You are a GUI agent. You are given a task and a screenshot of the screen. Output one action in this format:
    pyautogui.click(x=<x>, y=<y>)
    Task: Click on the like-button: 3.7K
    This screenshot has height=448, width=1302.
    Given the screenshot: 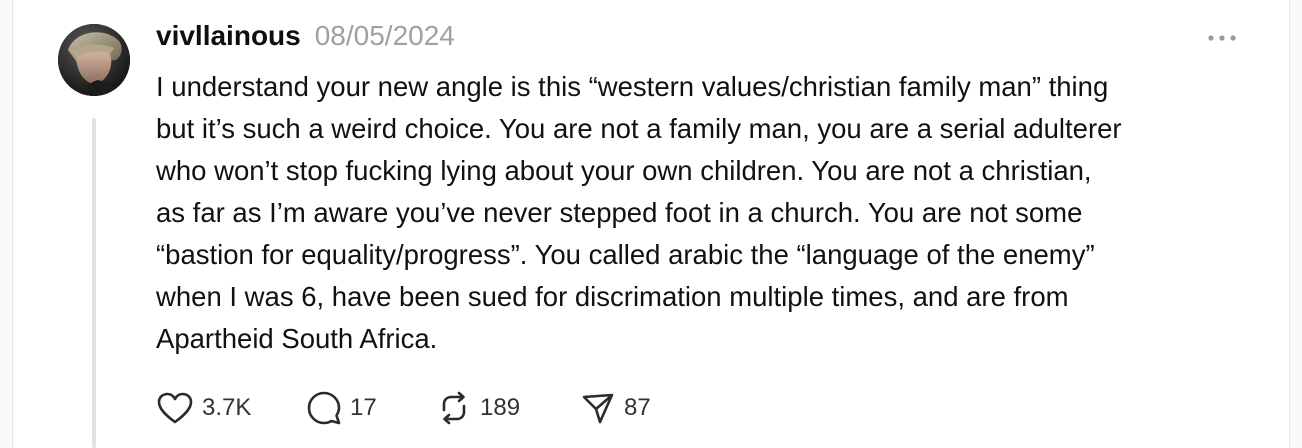 What is the action you would take?
    pyautogui.click(x=231, y=408)
    